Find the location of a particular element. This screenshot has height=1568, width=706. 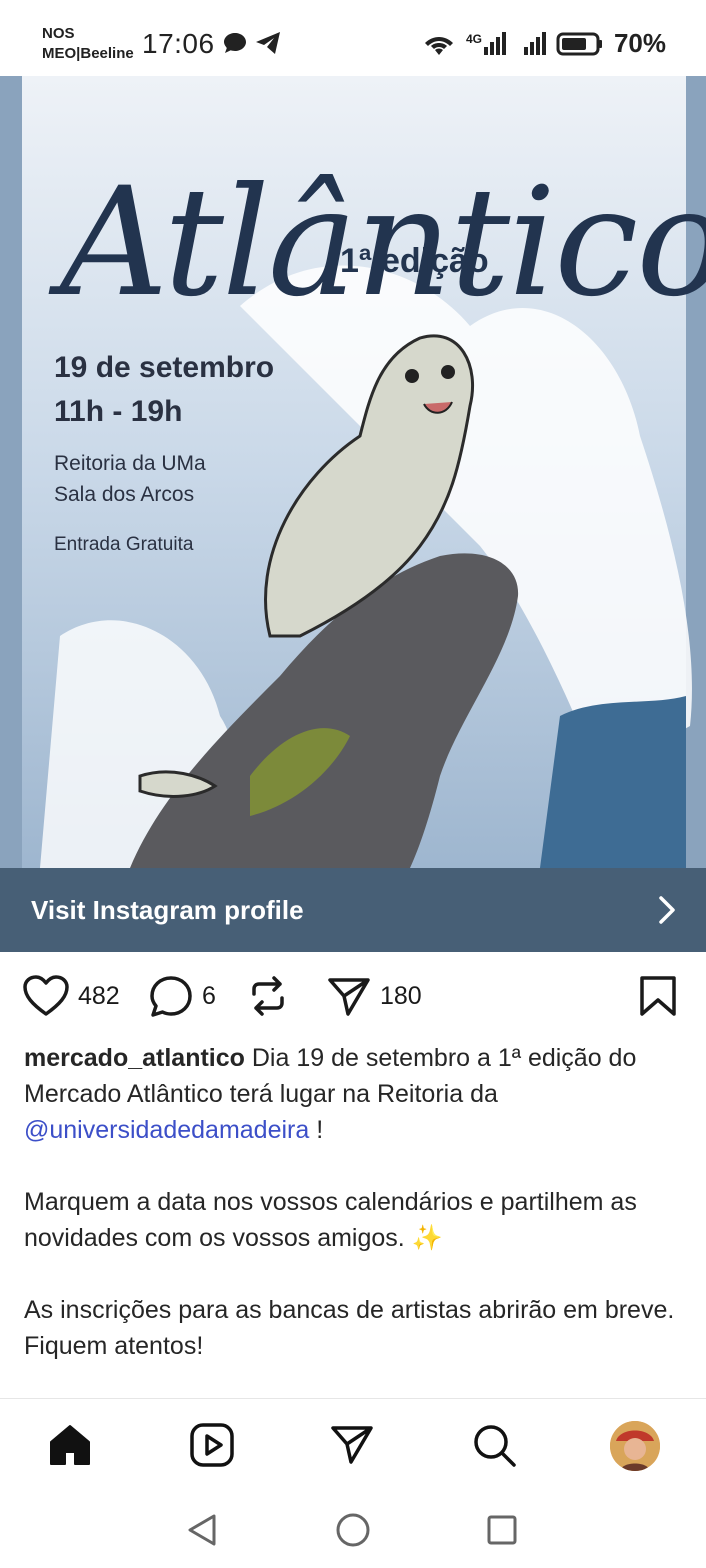

avatar is located at coordinates (635, 1446).